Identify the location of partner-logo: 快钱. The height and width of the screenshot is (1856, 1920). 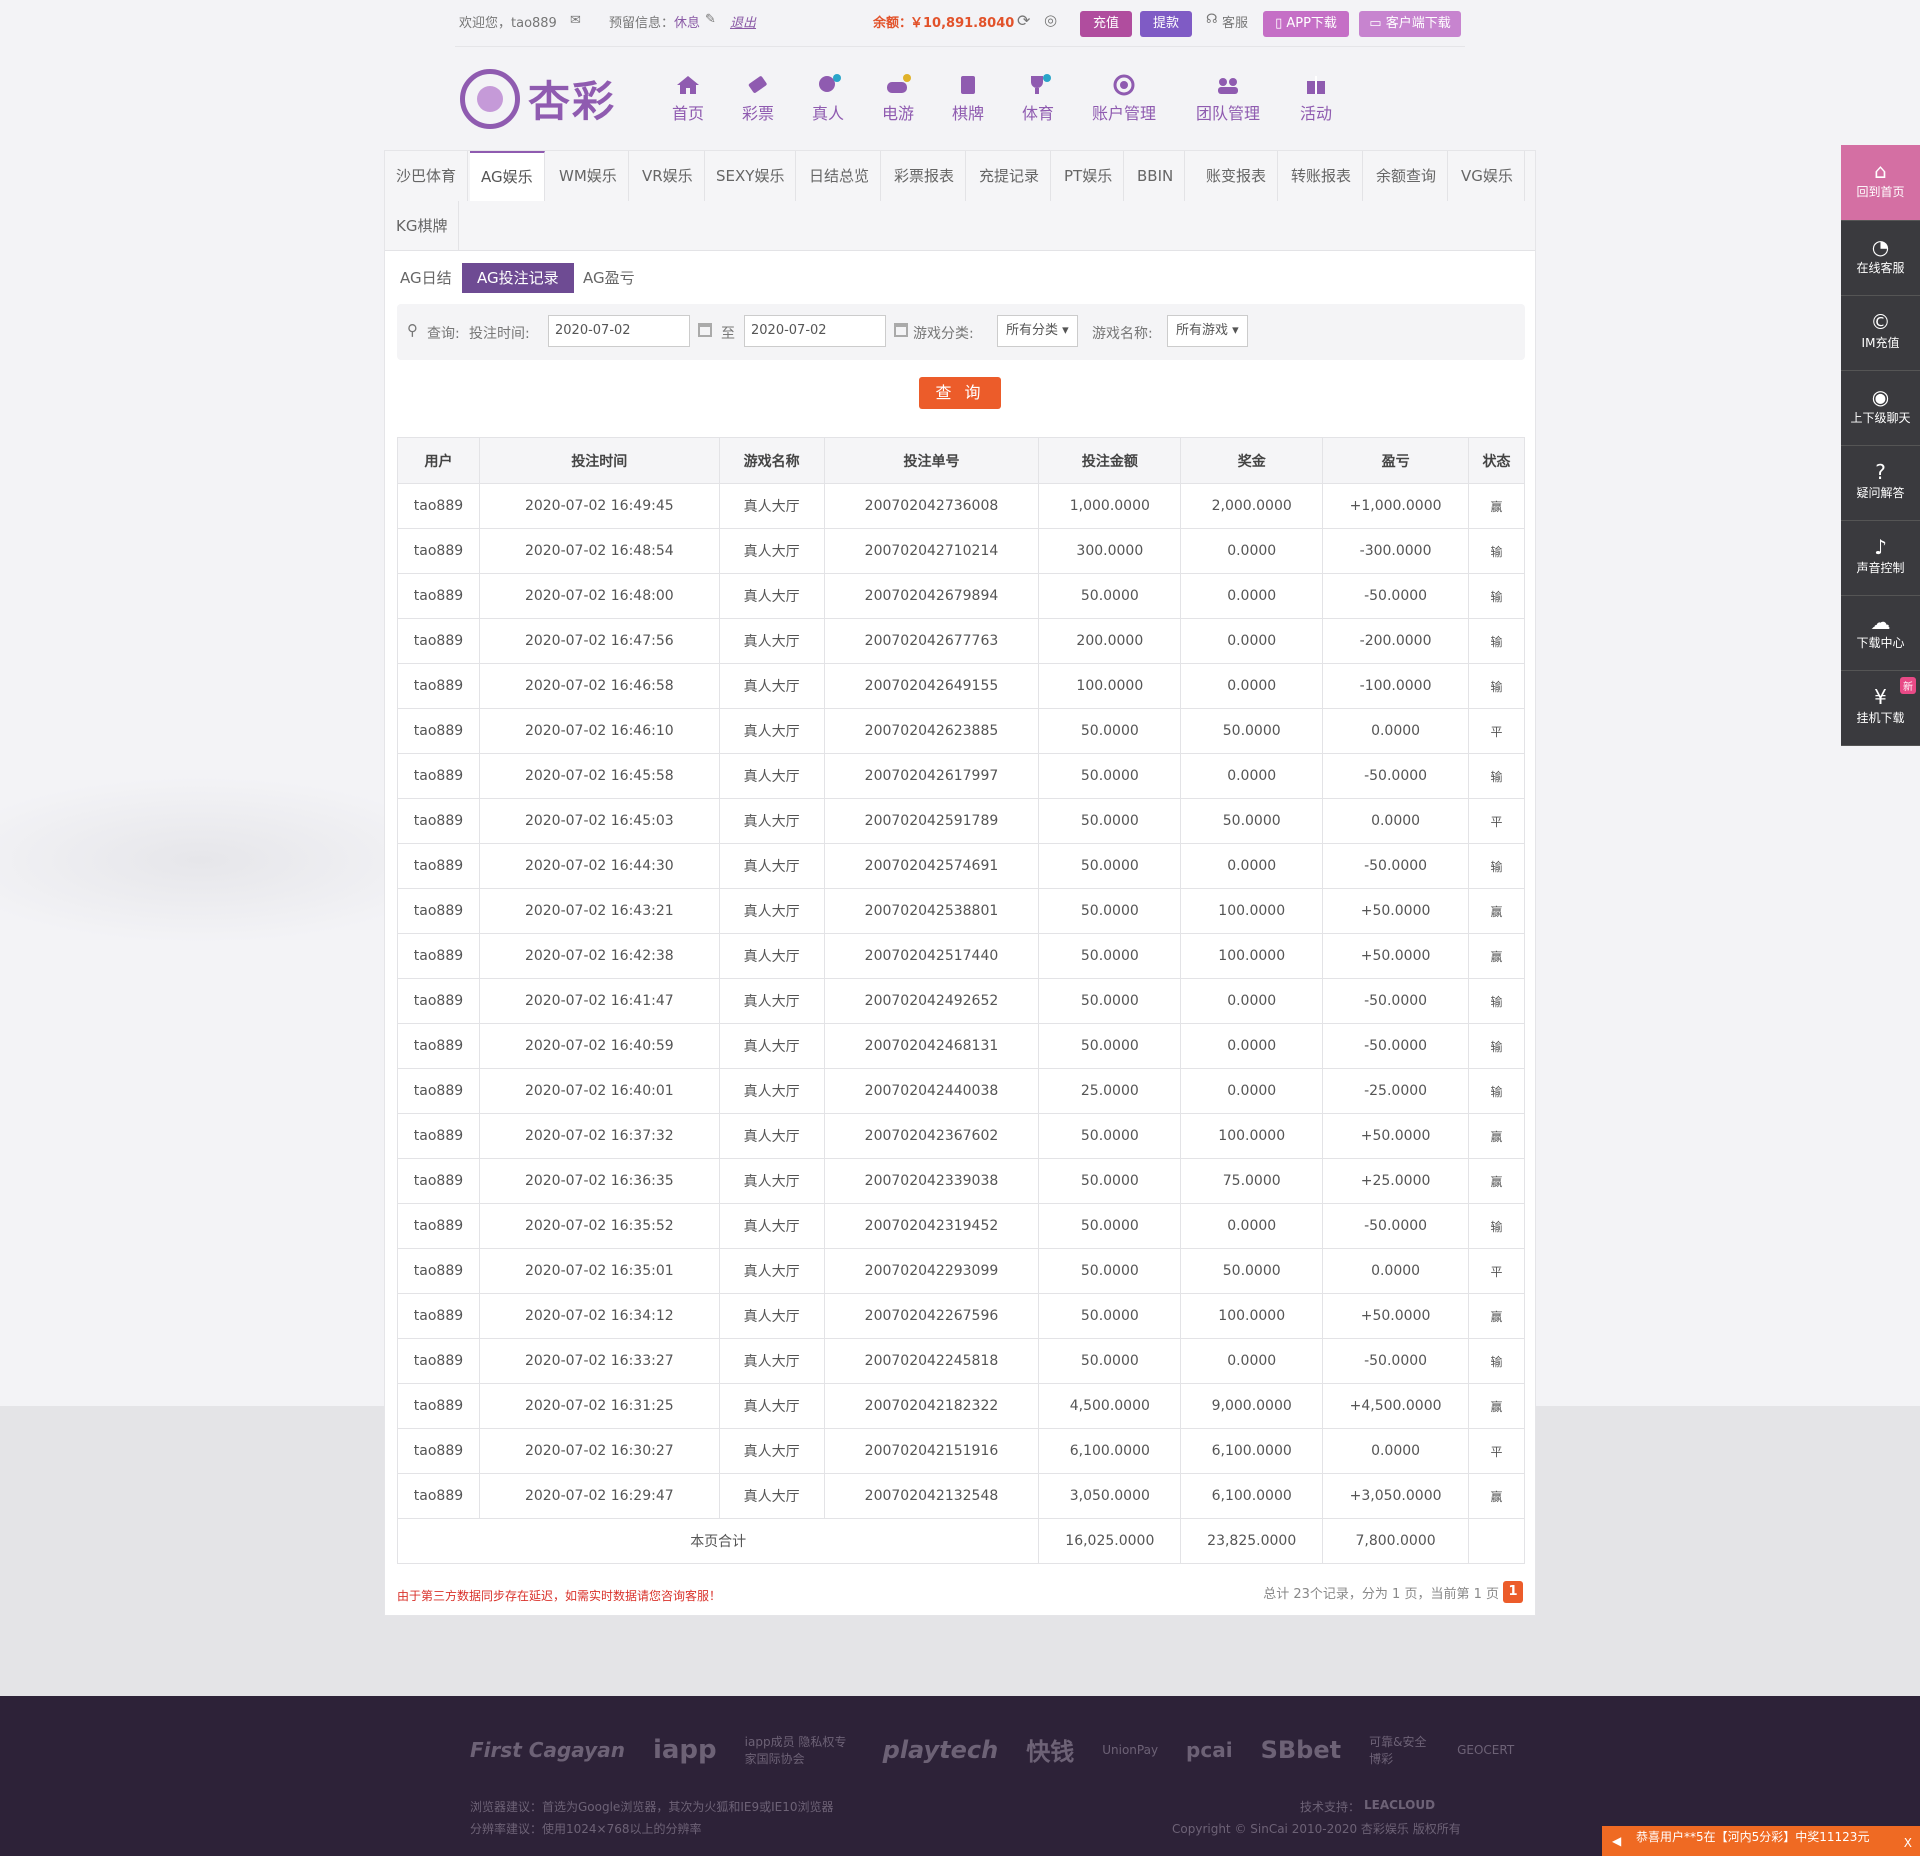
(1050, 1752).